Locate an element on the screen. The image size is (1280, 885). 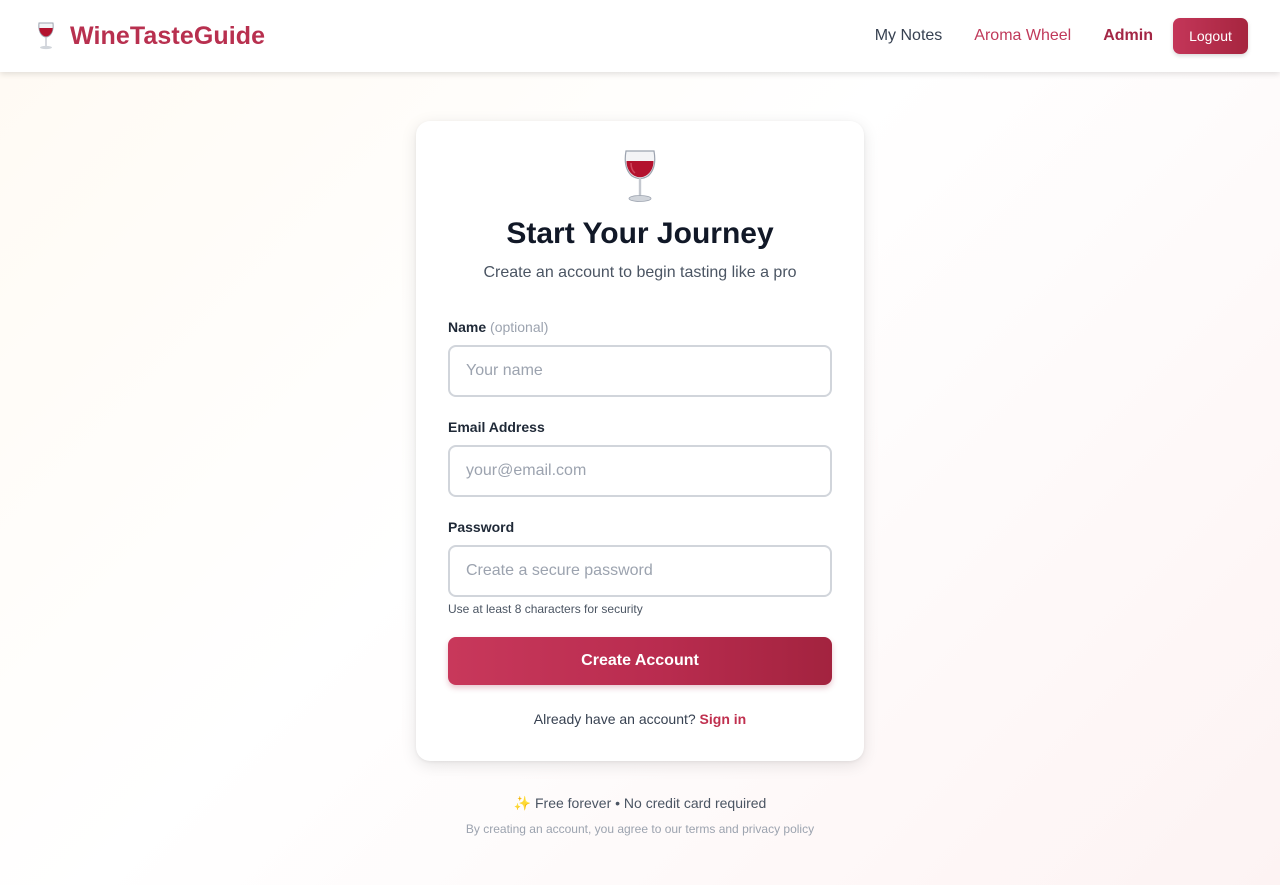
main-nav: My Notes Aroma Wheel Admin Logout is located at coordinates (1061, 36).